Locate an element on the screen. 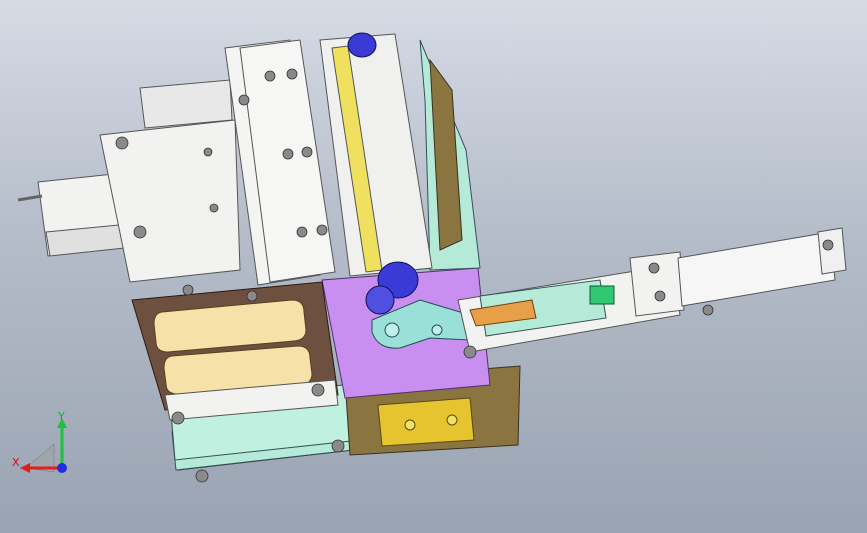  right-cylinder-block is located at coordinates (657, 284).